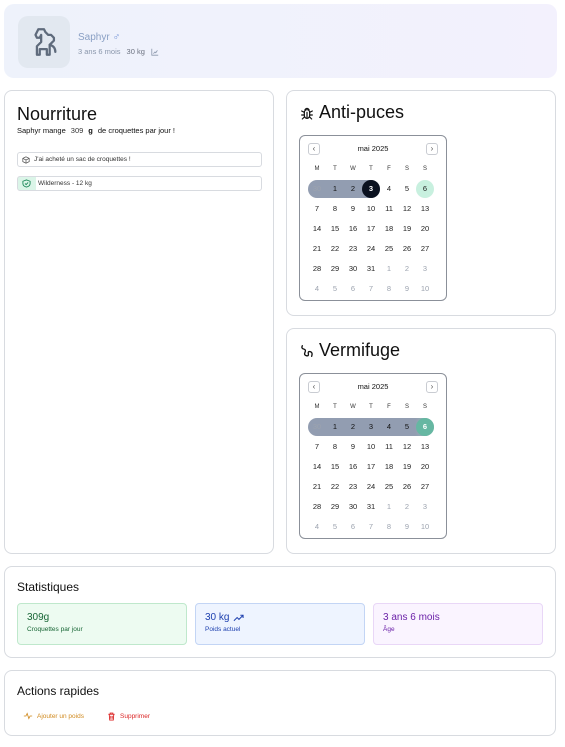 This screenshot has width=565, height=747. I want to click on pet-name: Saphyr ♂, so click(99, 37).